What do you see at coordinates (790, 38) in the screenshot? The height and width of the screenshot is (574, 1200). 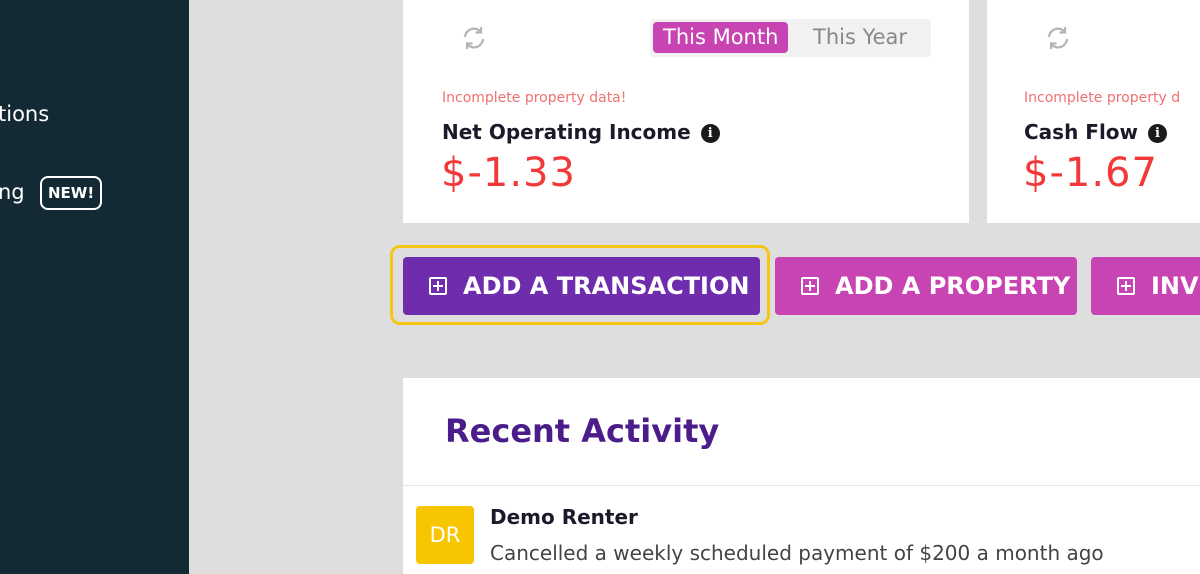 I see `period-toggle: This Month This Year` at bounding box center [790, 38].